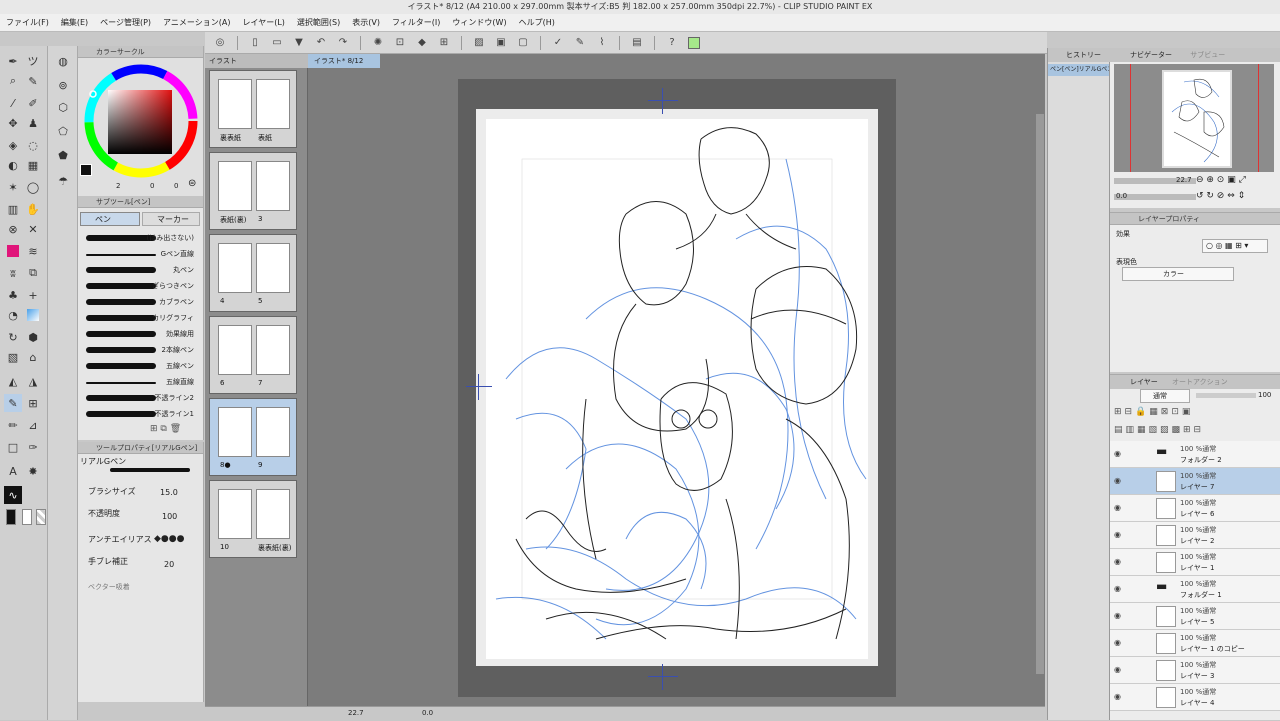 The width and height of the screenshot is (1280, 721). I want to click on menu-layer: レイヤー(L), so click(263, 22).